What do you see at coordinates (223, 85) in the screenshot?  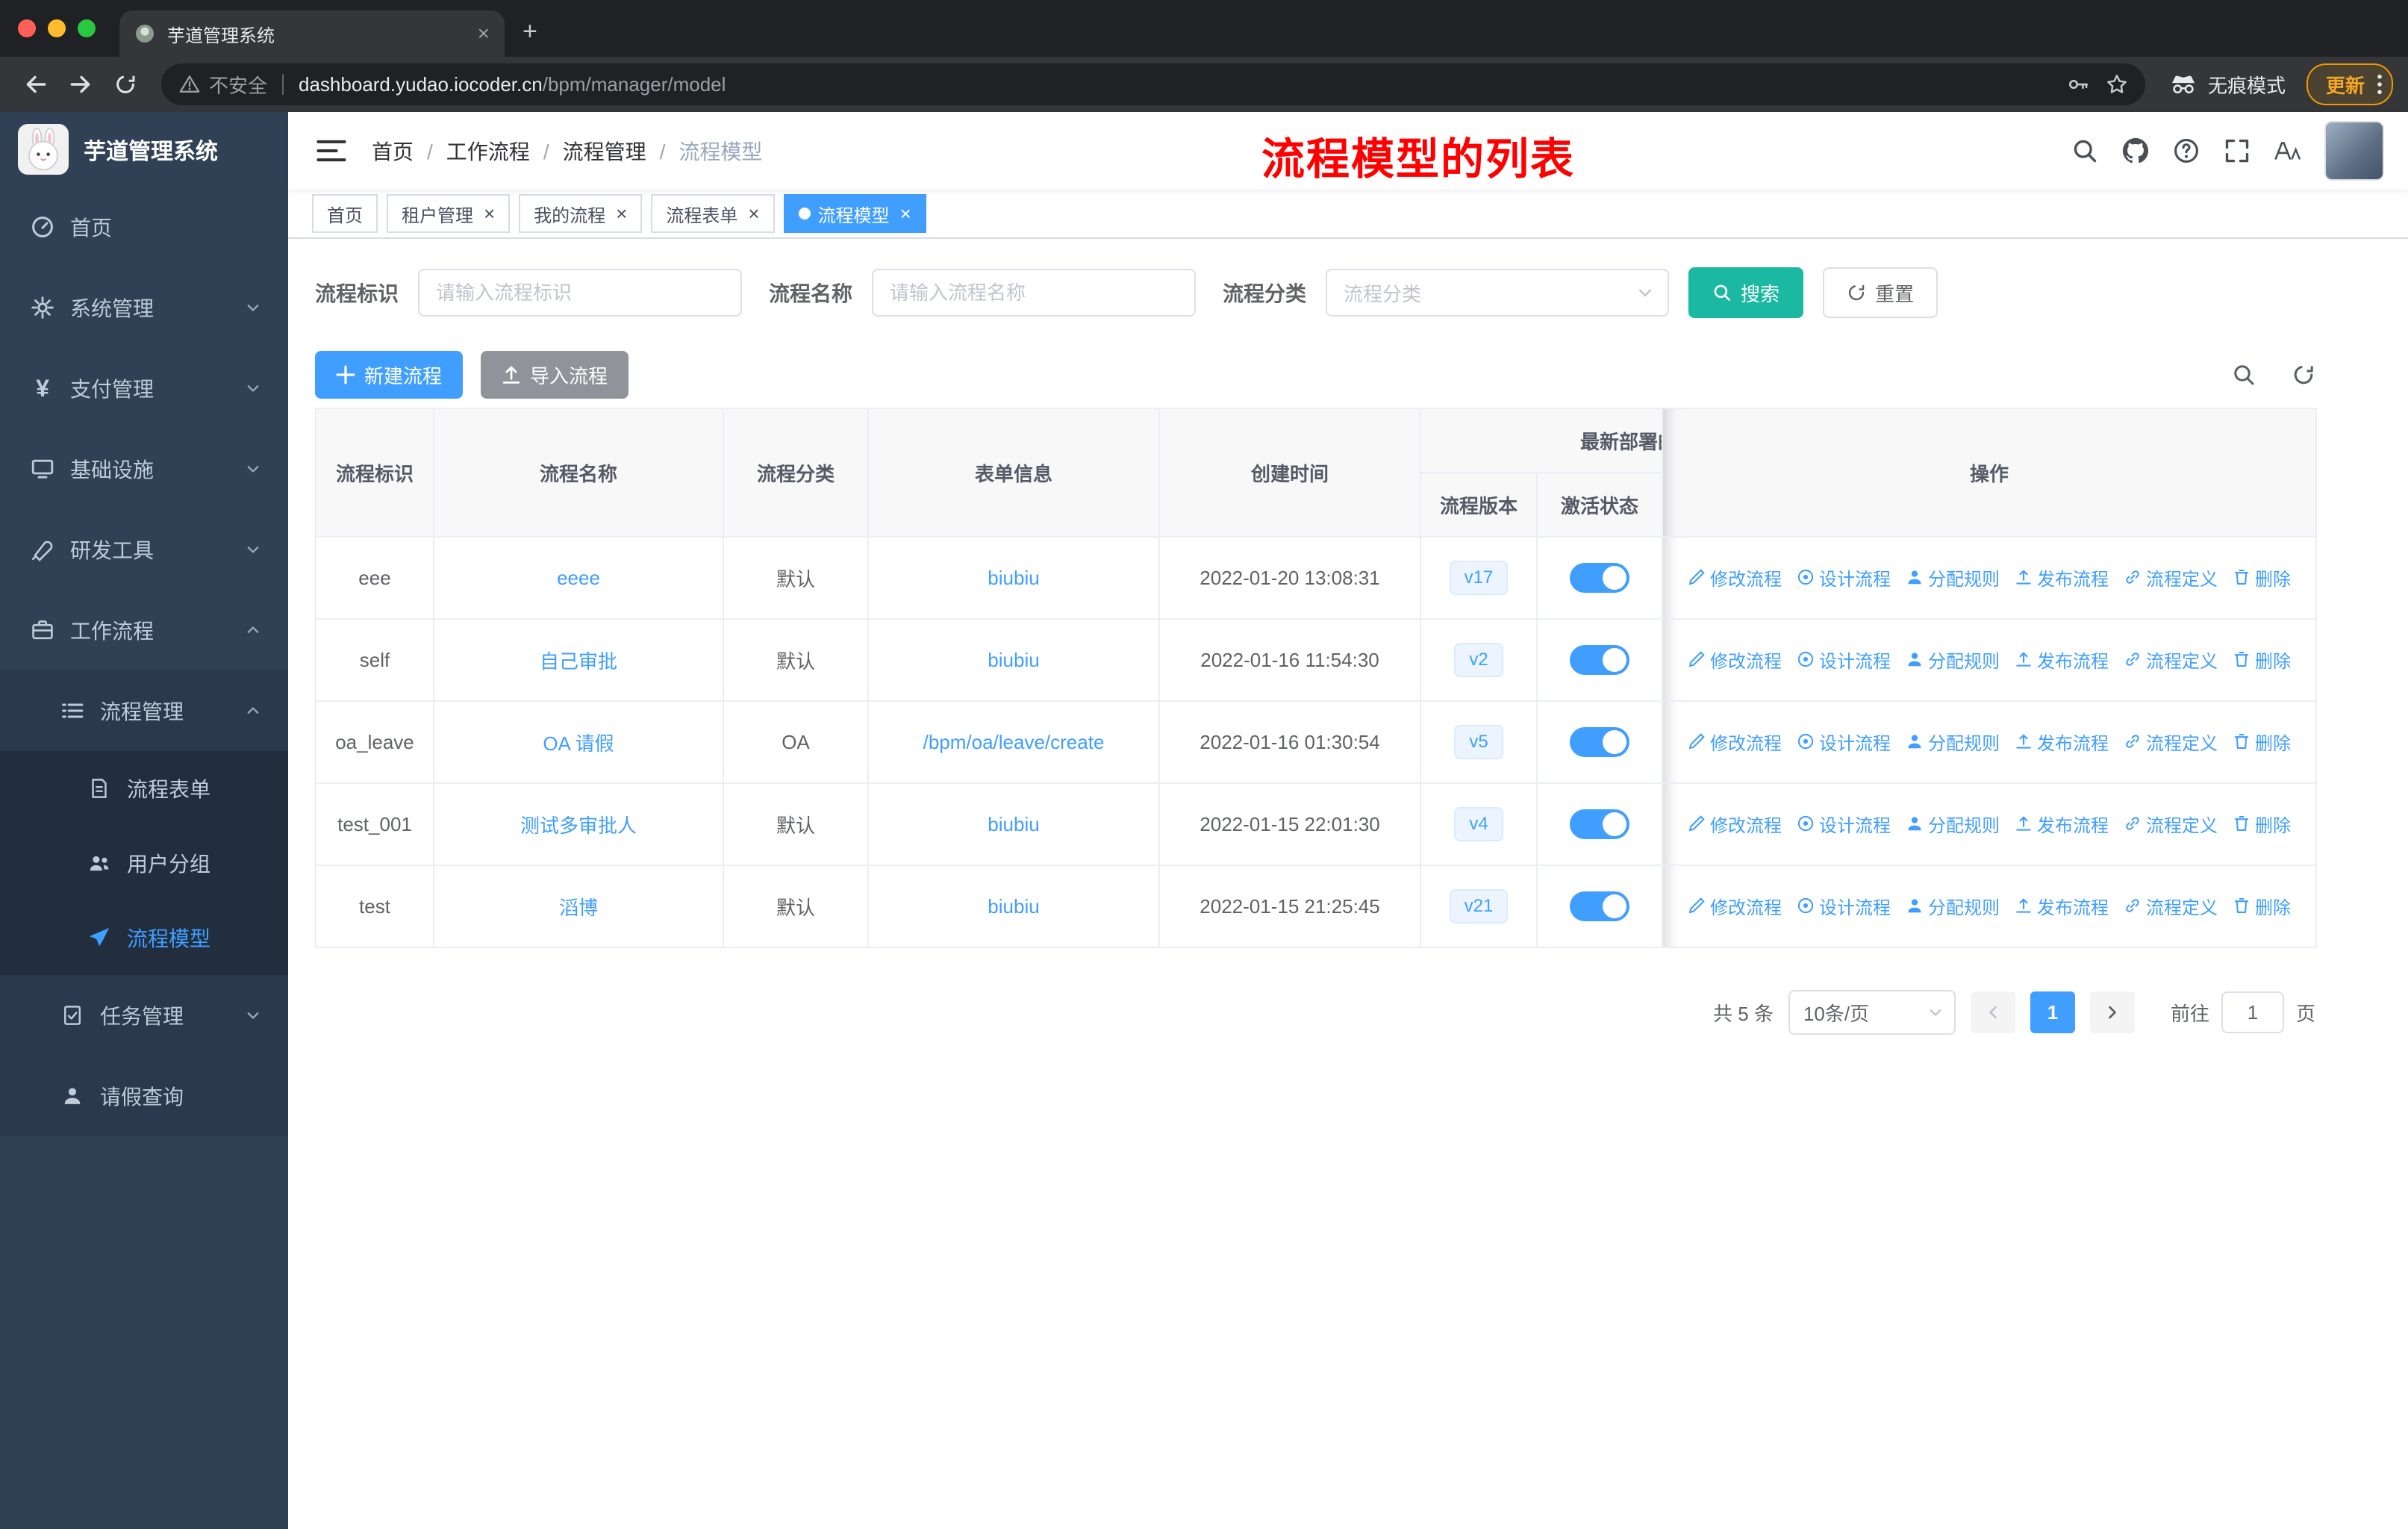 I see `security-chip: 不安全` at bounding box center [223, 85].